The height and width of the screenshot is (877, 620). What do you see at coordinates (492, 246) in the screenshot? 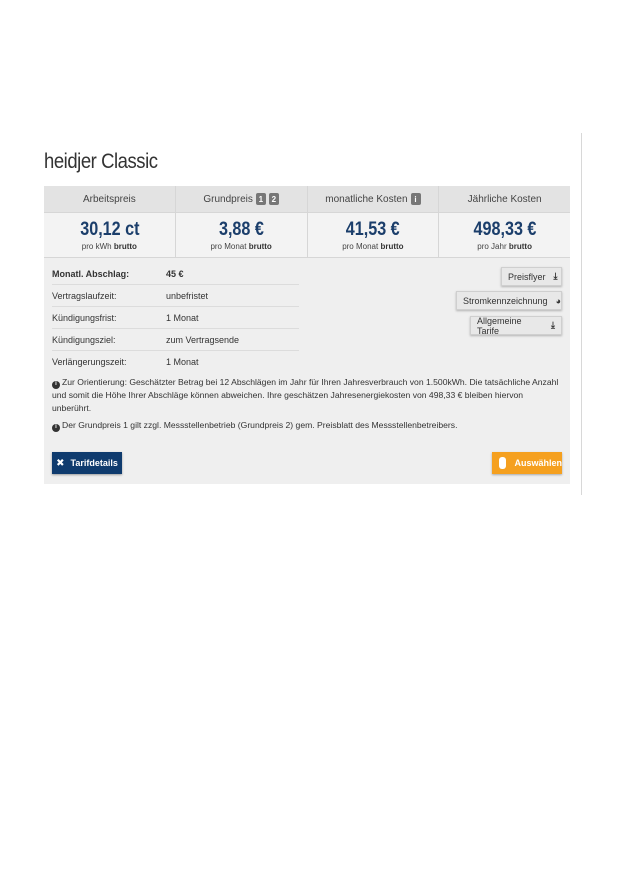
I see `price-unit: pro Jahr` at bounding box center [492, 246].